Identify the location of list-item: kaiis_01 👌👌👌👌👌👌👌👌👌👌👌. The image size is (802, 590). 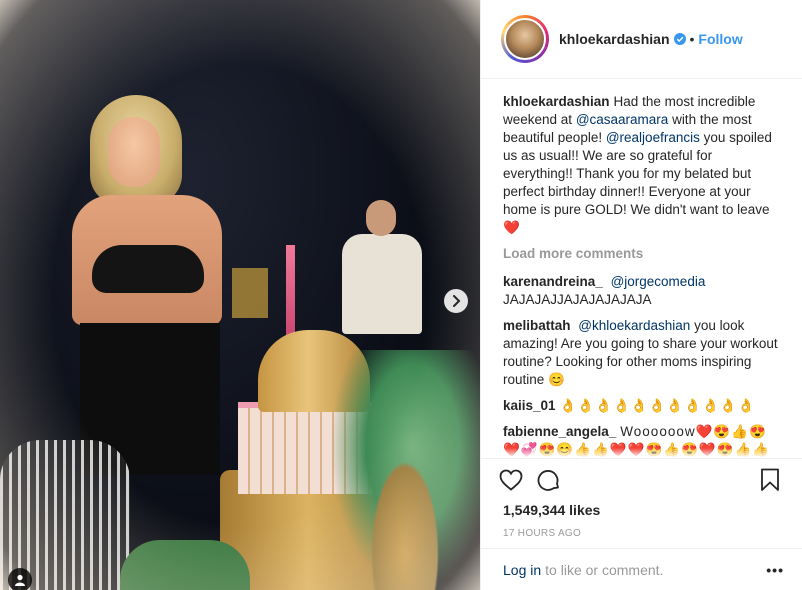
(643, 406).